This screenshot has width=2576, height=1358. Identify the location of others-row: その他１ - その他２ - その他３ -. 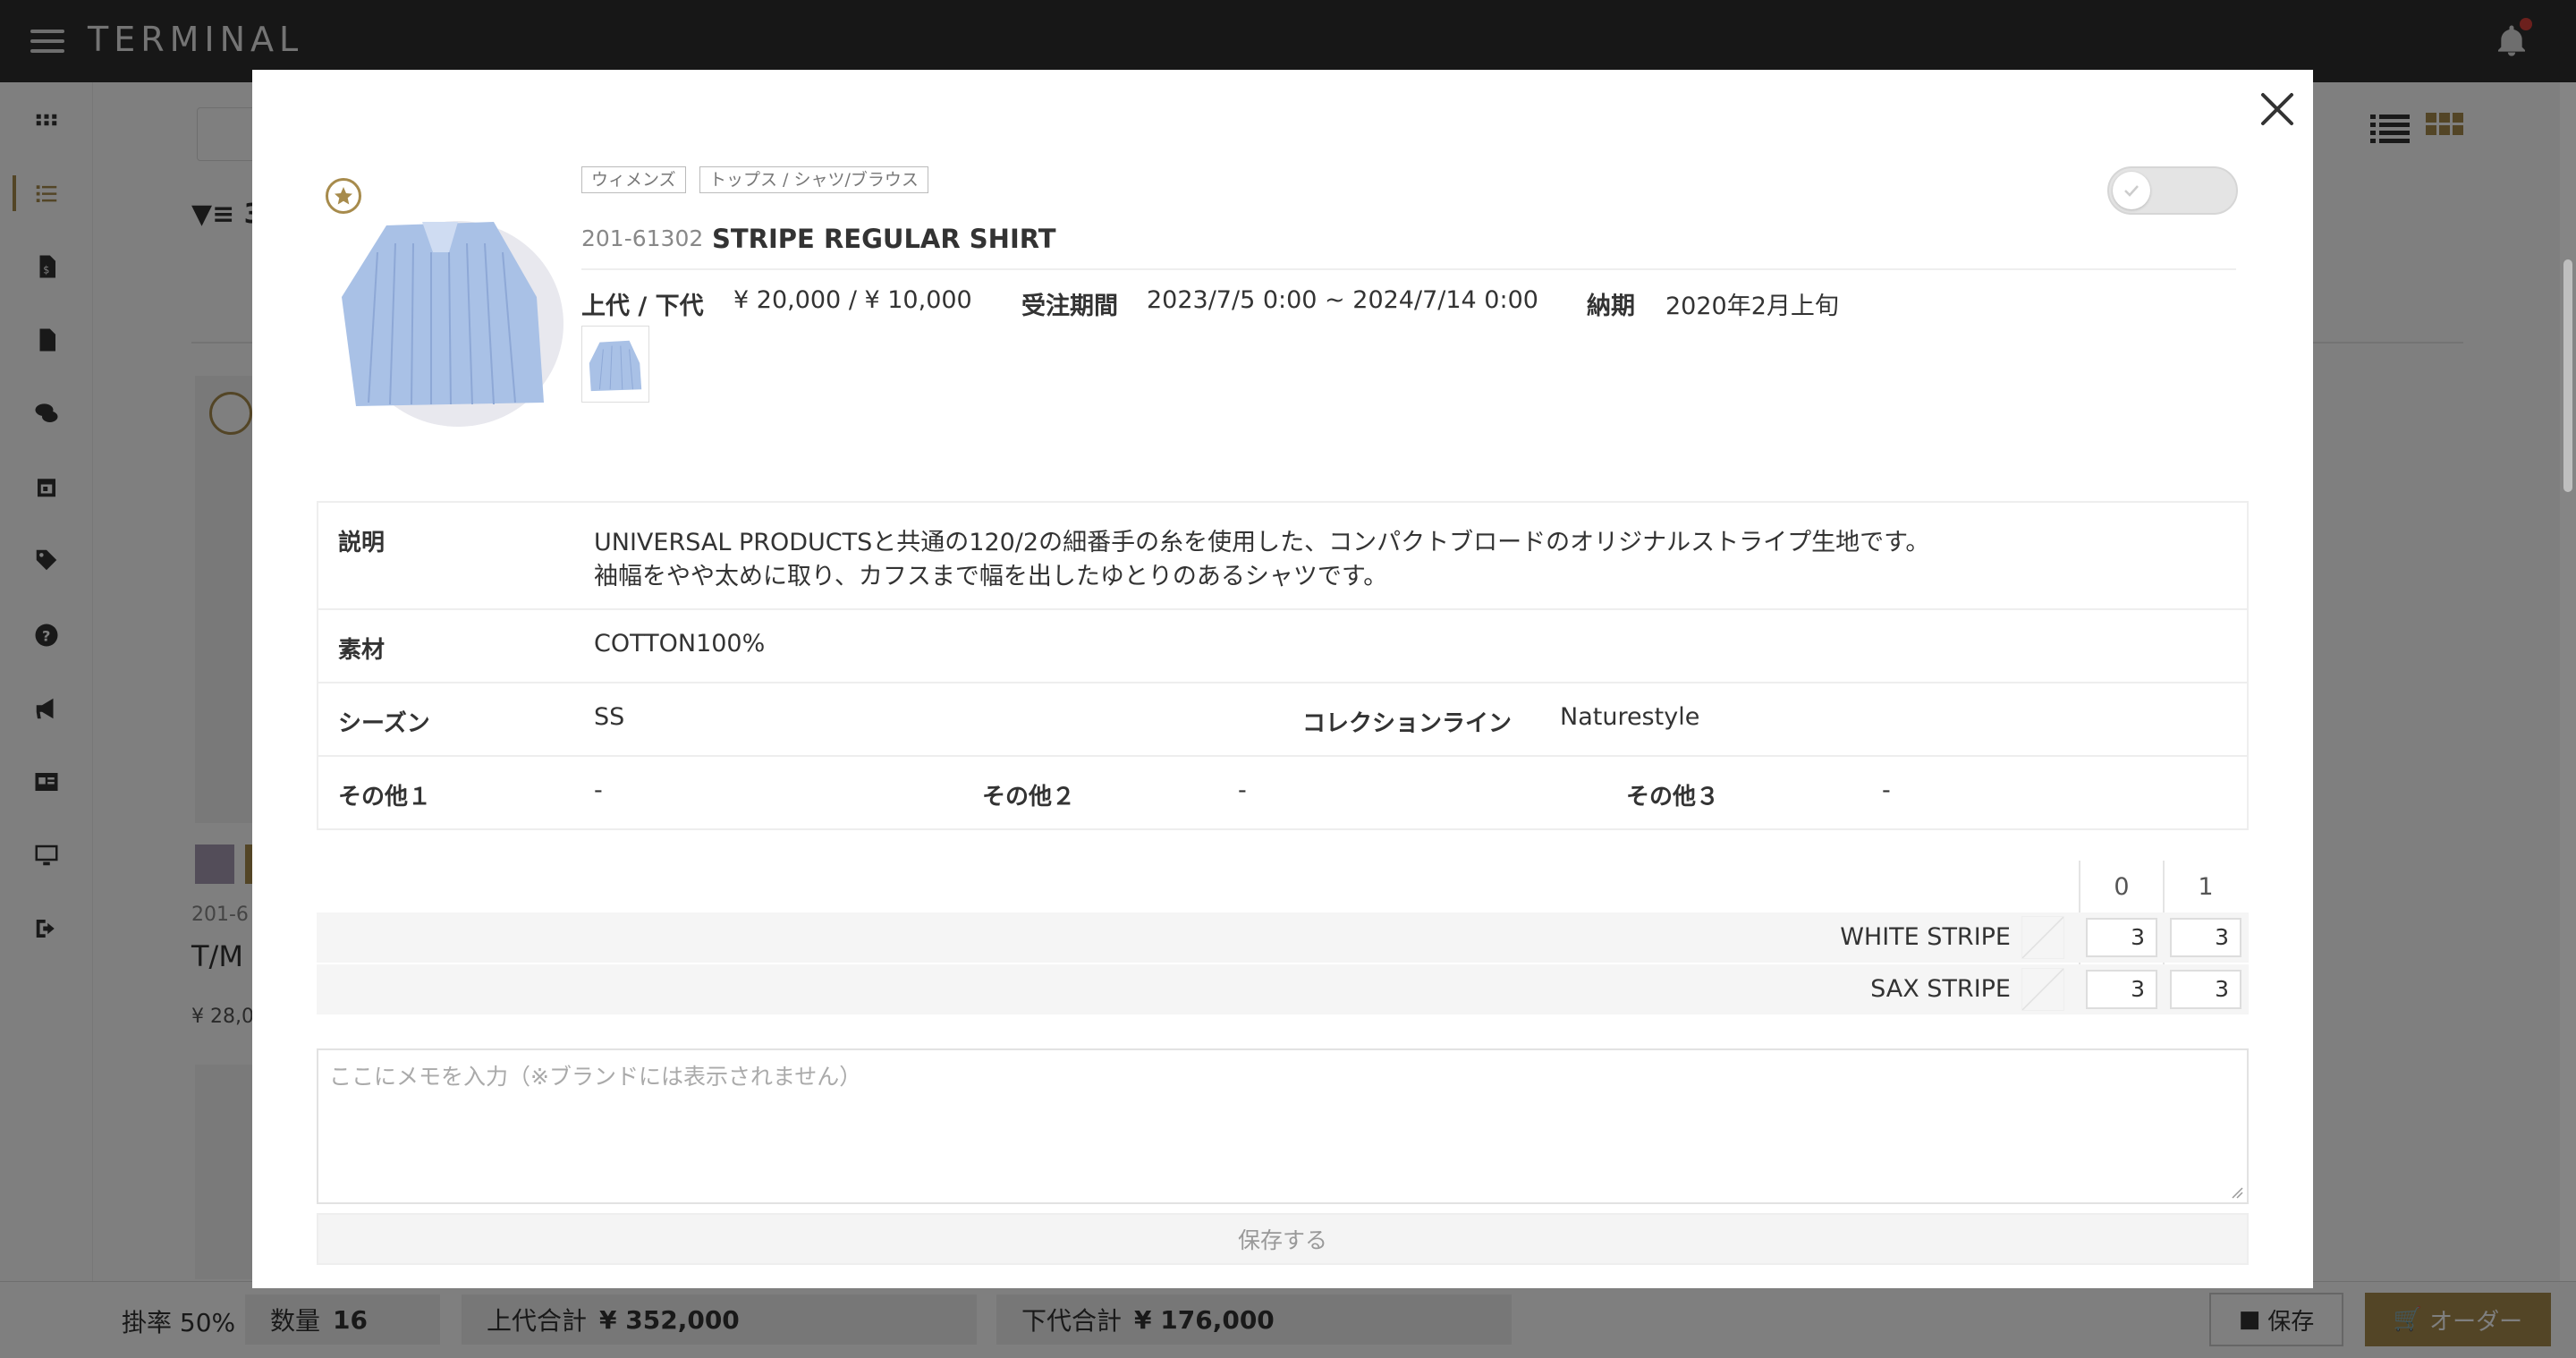
(1282, 792).